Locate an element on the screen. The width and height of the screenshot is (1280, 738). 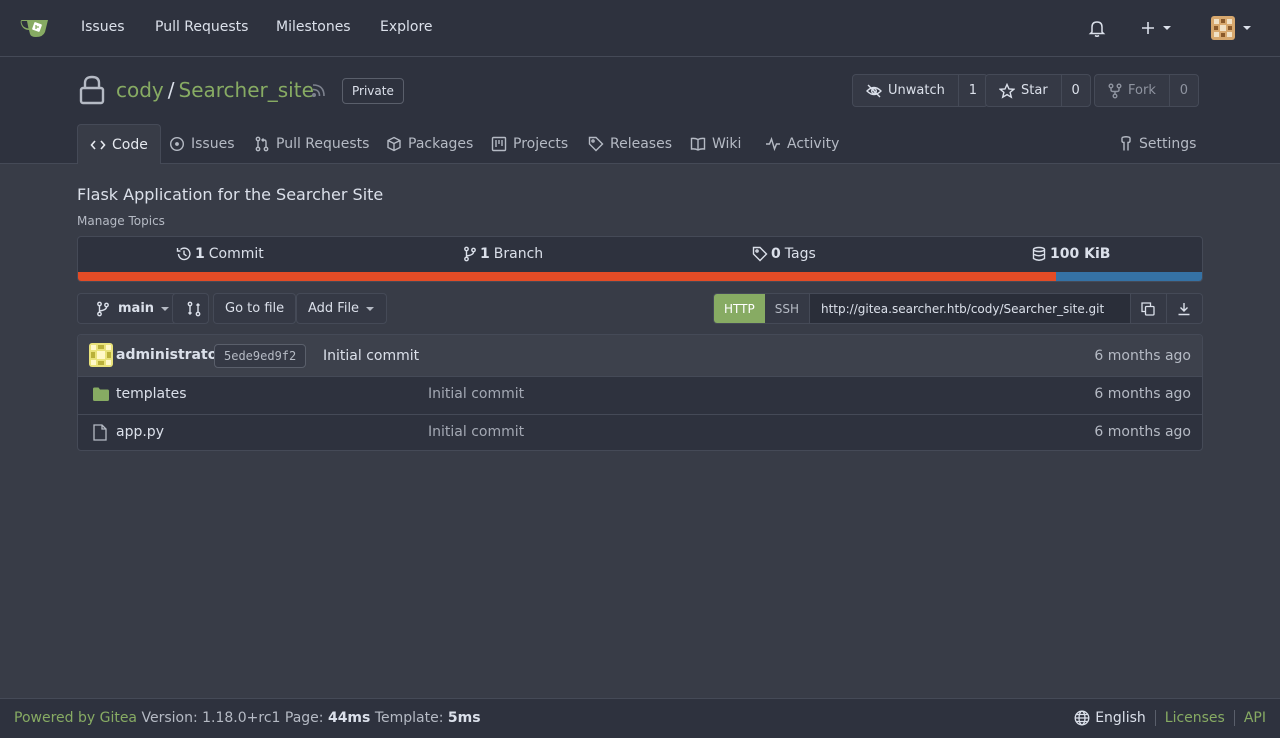
create-new-plus-icon is located at coordinates (1157, 28).